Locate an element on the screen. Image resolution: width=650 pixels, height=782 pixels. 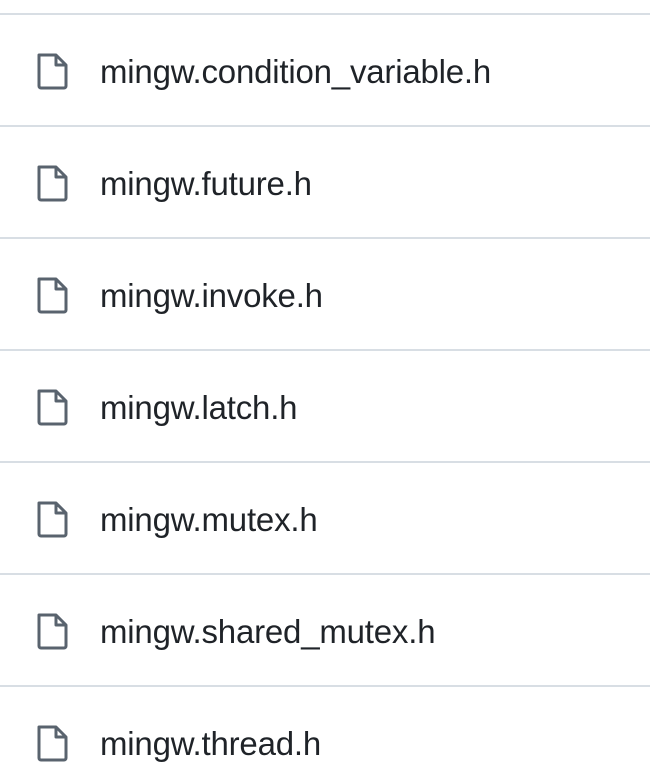
file-name: mingw.mutex.h is located at coordinates (209, 520).